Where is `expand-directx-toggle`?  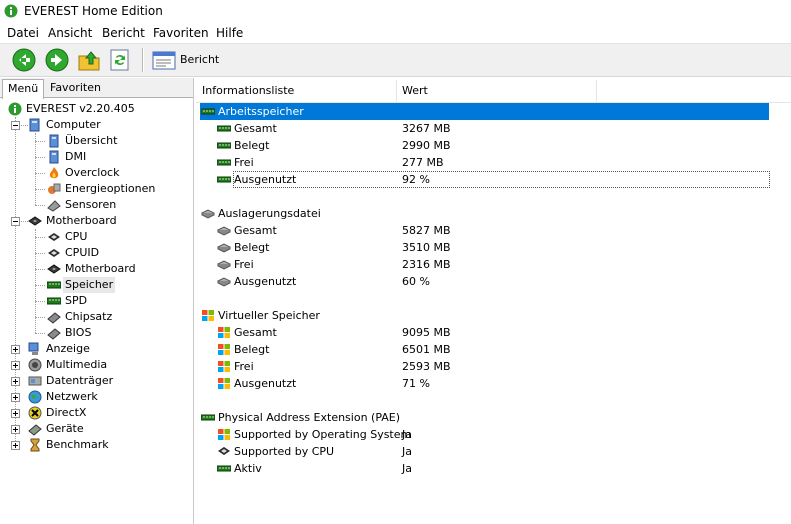
expand-directx-toggle is located at coordinates (15, 413).